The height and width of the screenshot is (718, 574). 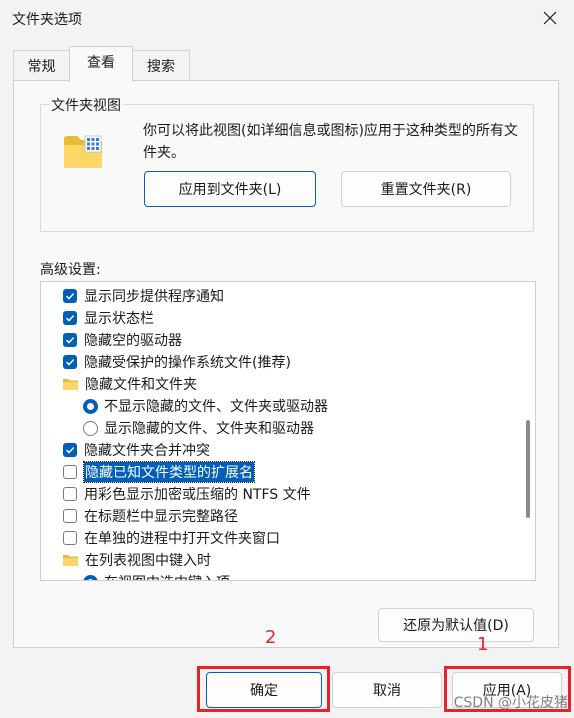 What do you see at coordinates (70, 270) in the screenshot?
I see `advanced-settings-label: 高级设置:` at bounding box center [70, 270].